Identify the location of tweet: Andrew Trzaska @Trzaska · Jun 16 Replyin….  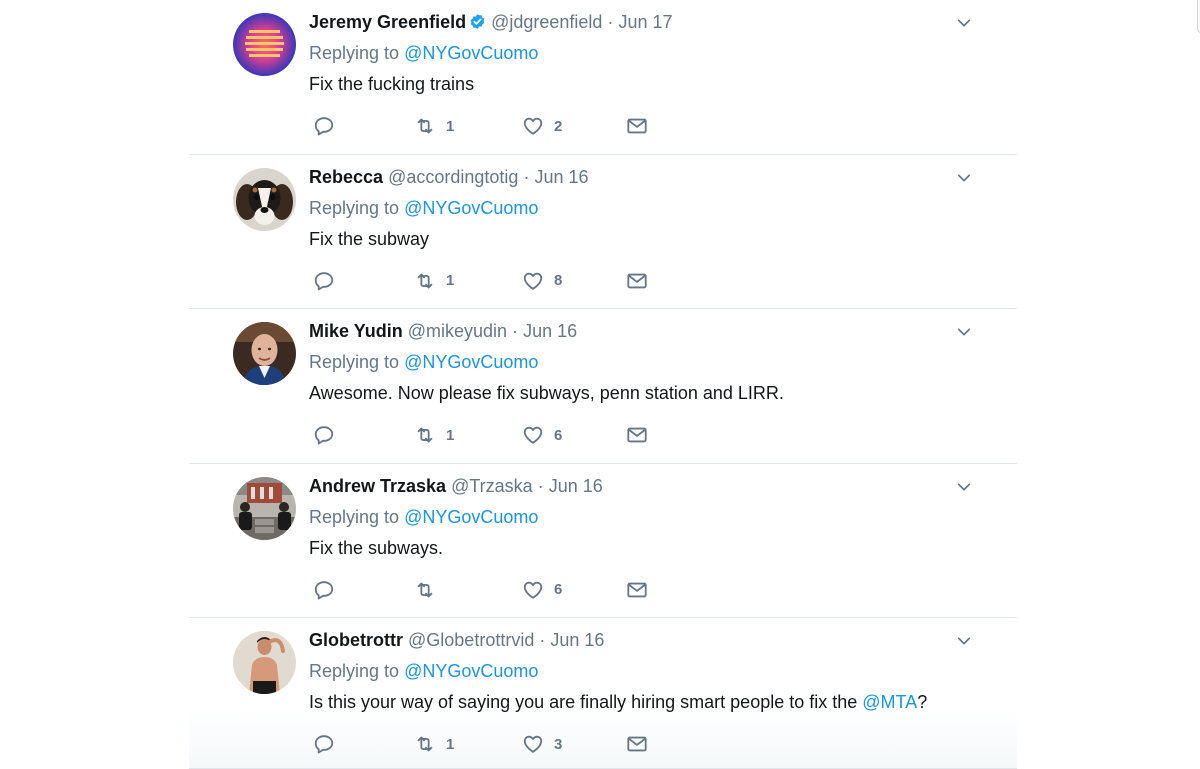
(603, 541).